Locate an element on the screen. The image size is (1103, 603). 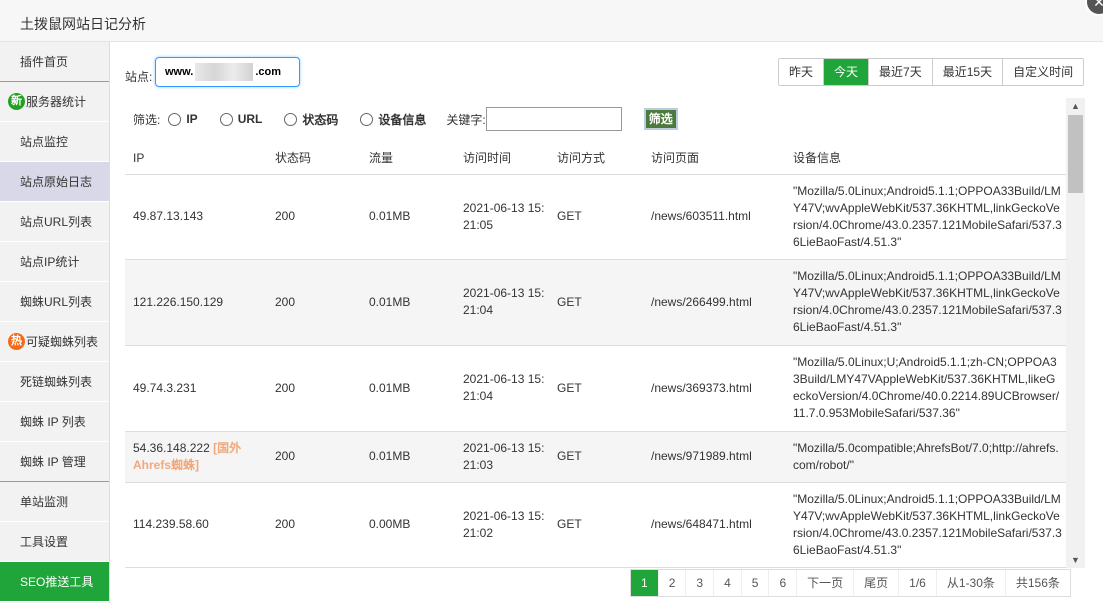
sidebar-item-2: 站点监控 is located at coordinates (54, 142).